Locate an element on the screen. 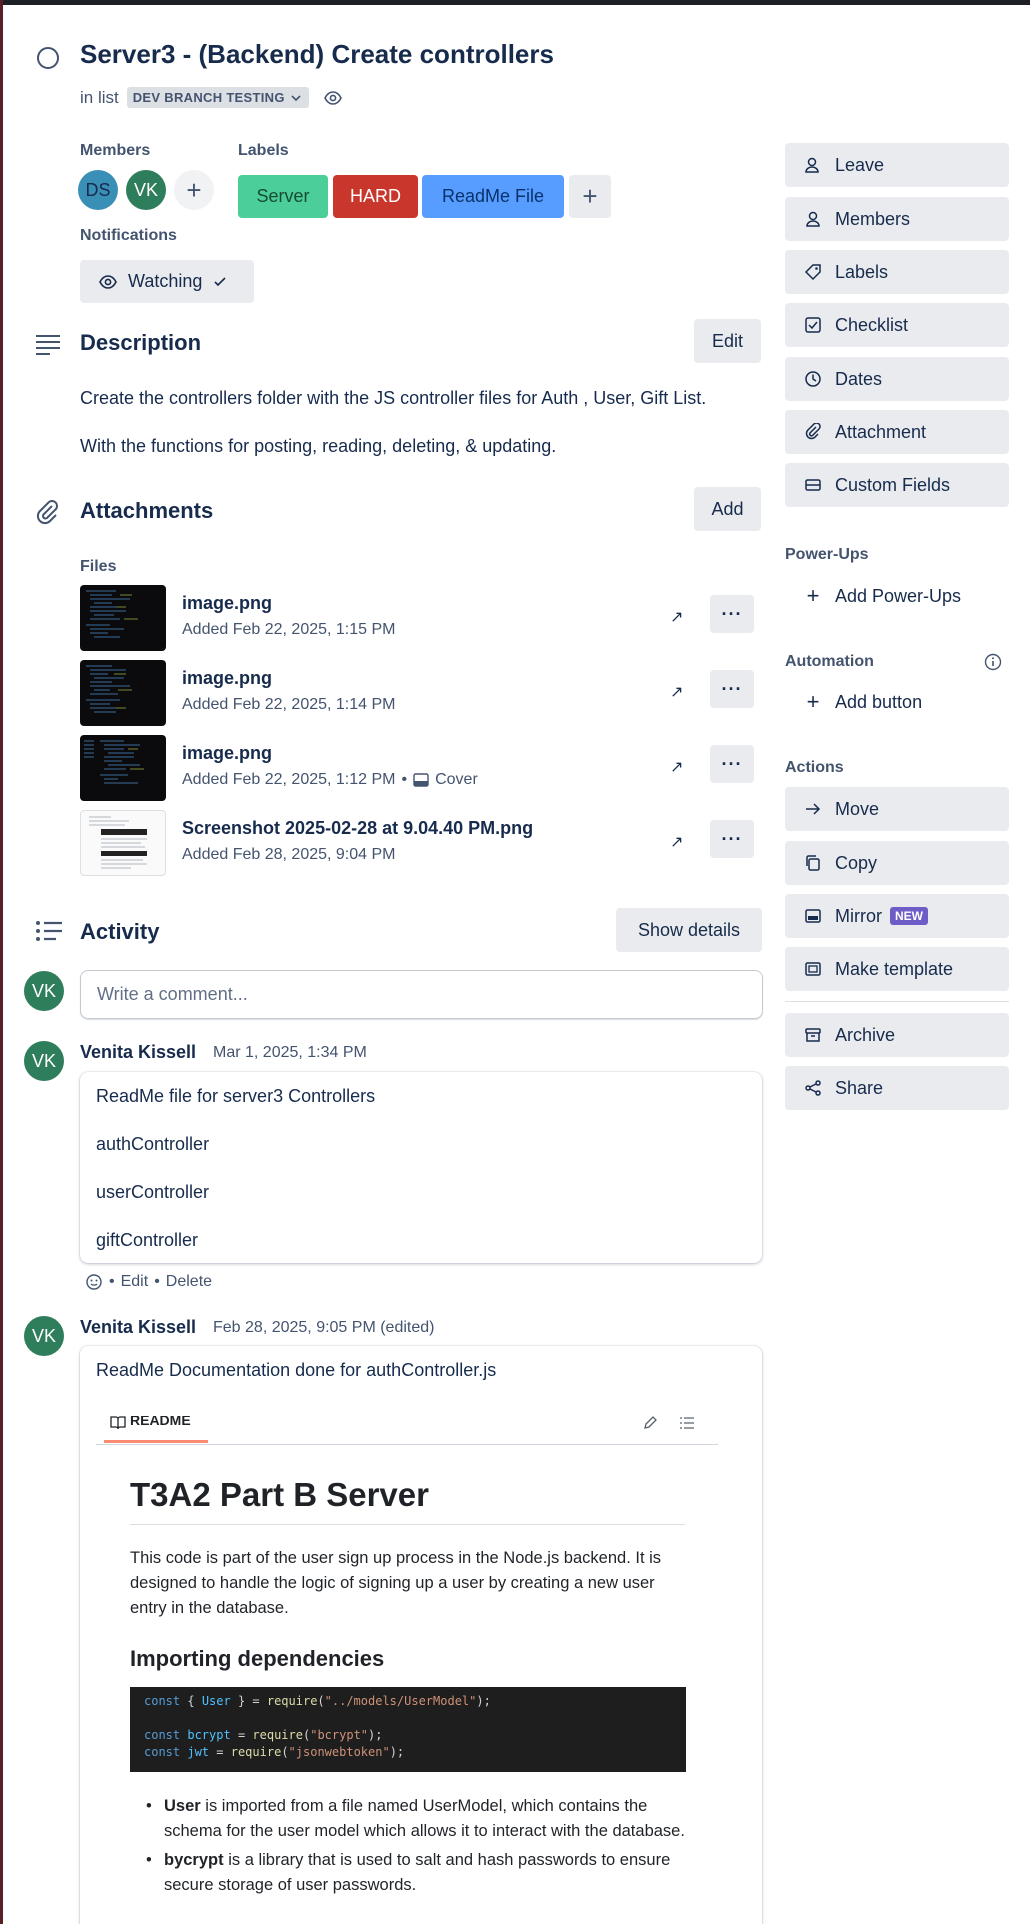 The width and height of the screenshot is (1030, 1924). comment-date: Mar 1, 2025, 1:34 PM is located at coordinates (290, 1053).